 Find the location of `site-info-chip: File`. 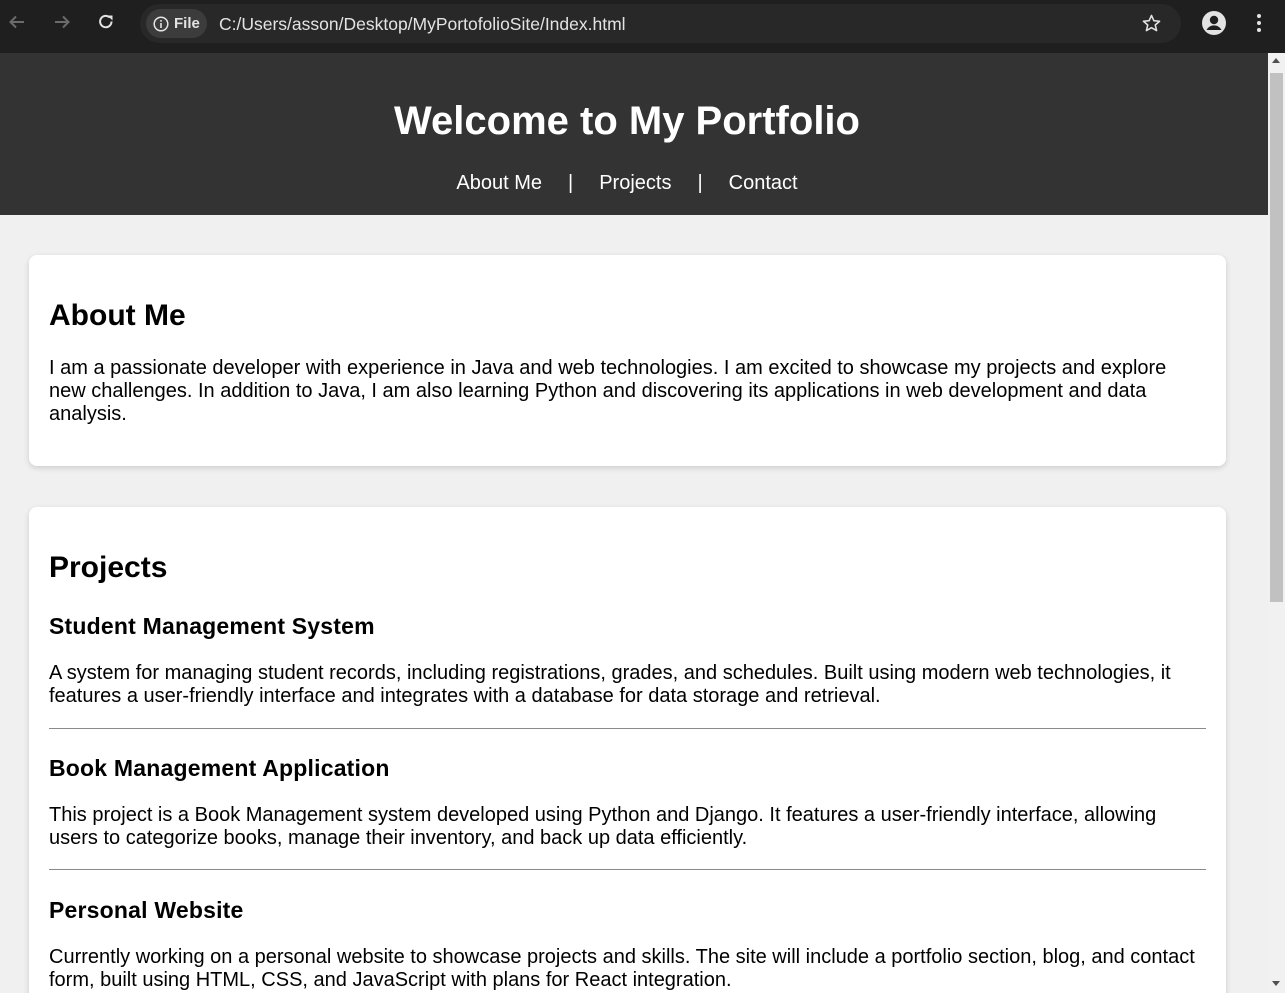

site-info-chip: File is located at coordinates (176, 23).